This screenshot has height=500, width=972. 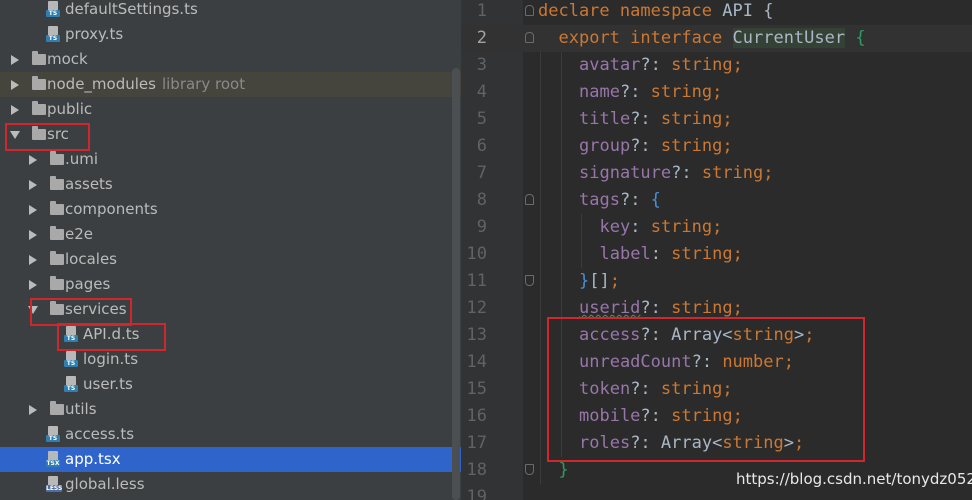 I want to click on tree-item-label: node_modules library root, so click(x=146, y=84).